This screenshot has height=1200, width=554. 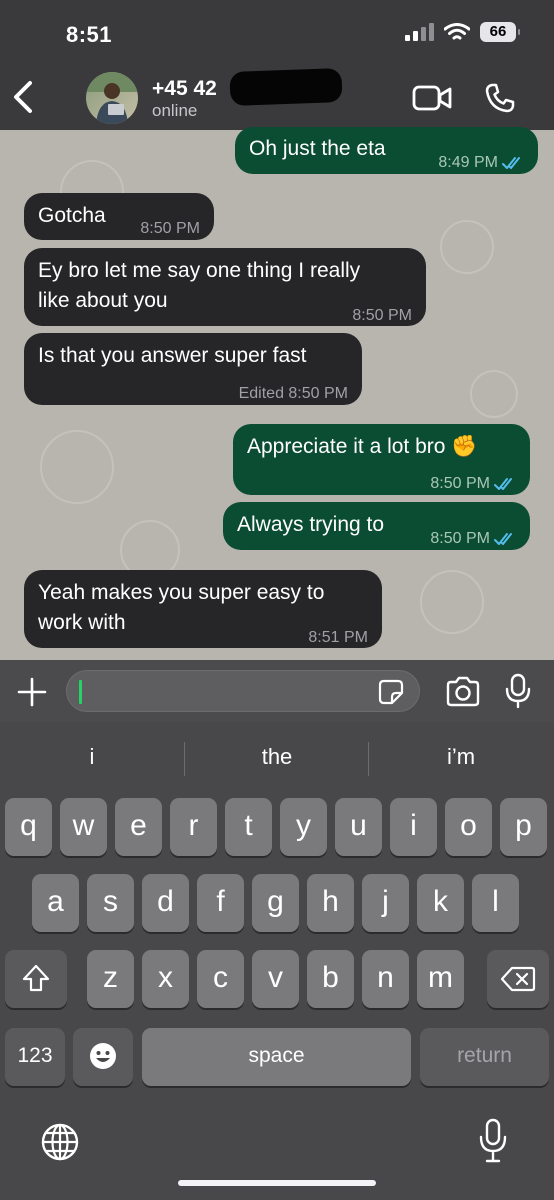 I want to click on key-x: x, so click(x=165, y=979).